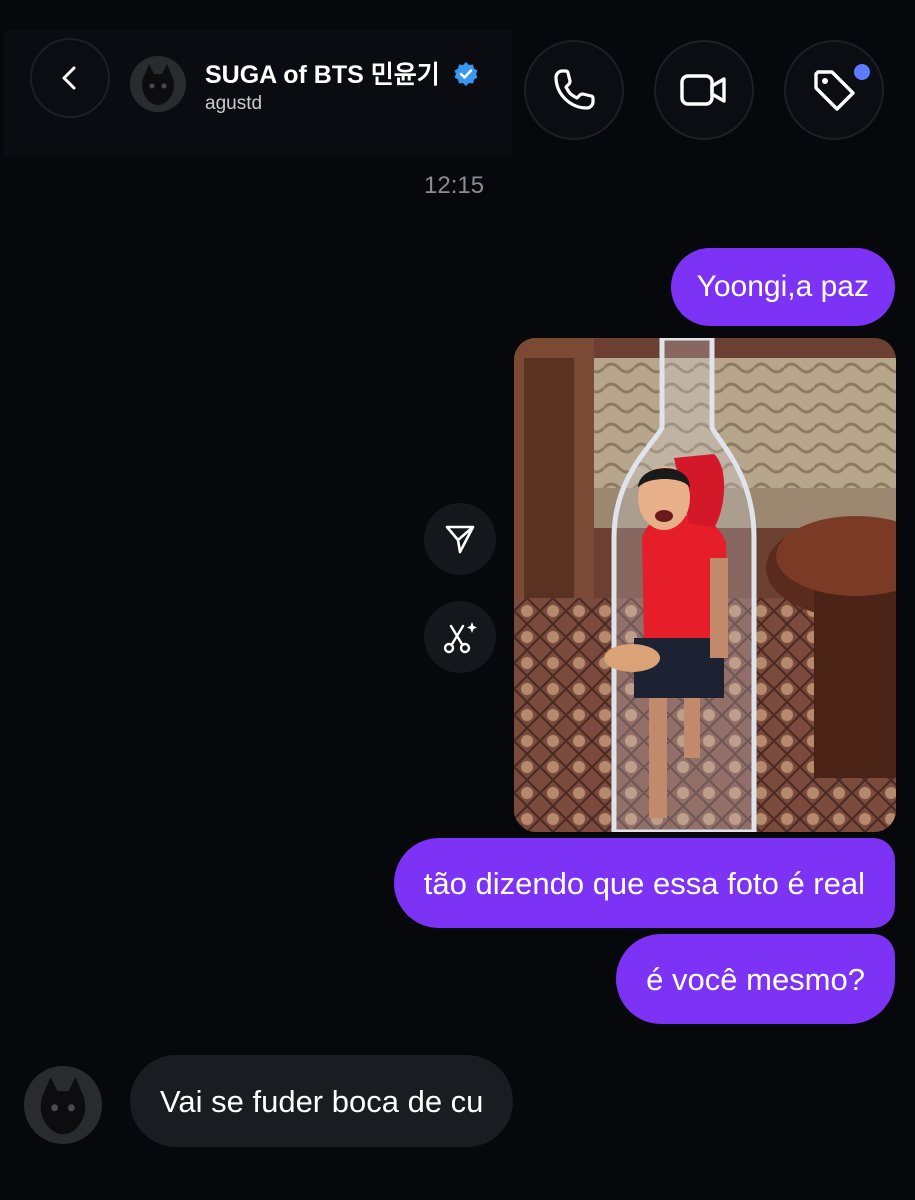 The width and height of the screenshot is (915, 1200). I want to click on message-text: Yoongi,a paz, so click(782, 286).